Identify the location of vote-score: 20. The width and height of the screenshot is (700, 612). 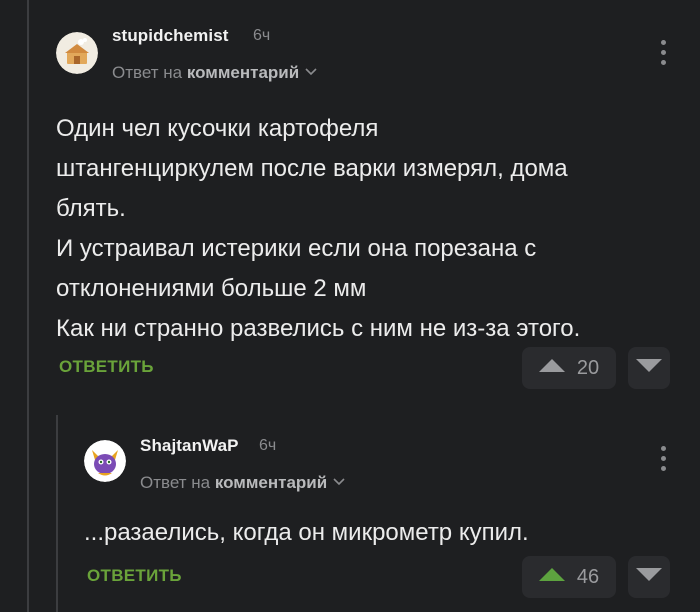
(588, 367).